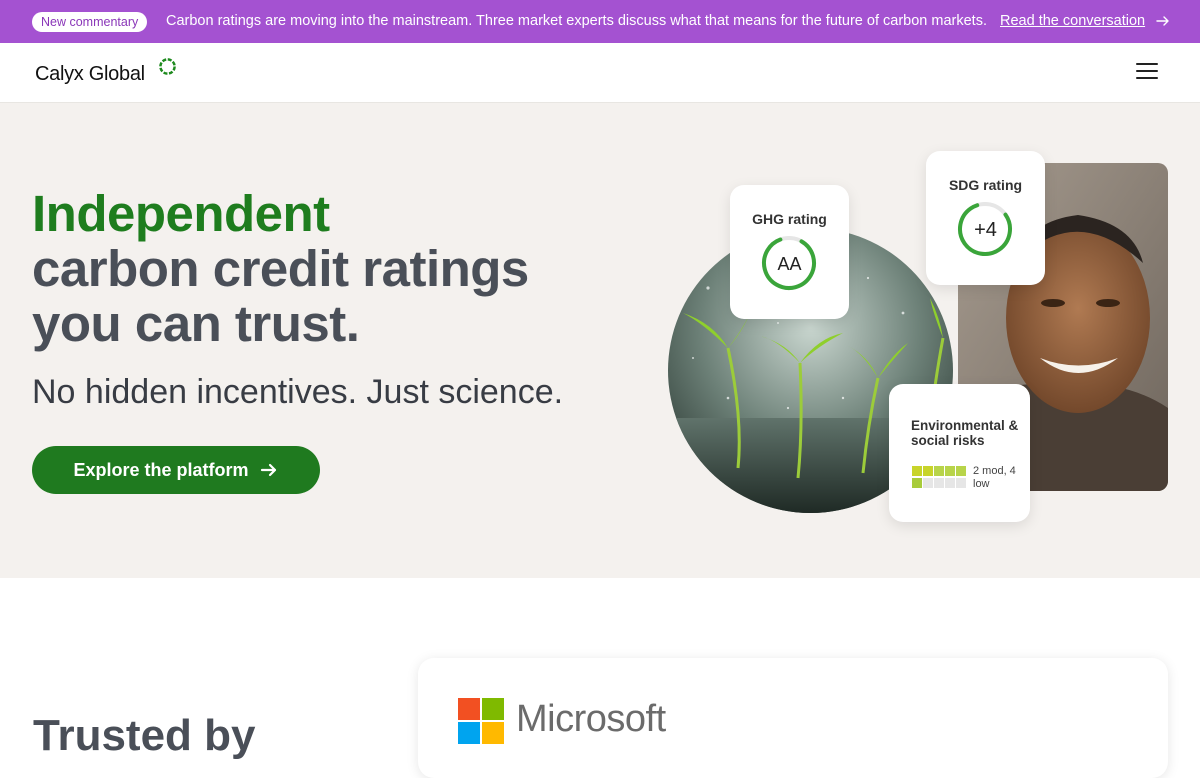 Image resolution: width=1200 pixels, height=778 pixels. Describe the element at coordinates (167, 66) in the screenshot. I see `logo-ring-icon` at that location.